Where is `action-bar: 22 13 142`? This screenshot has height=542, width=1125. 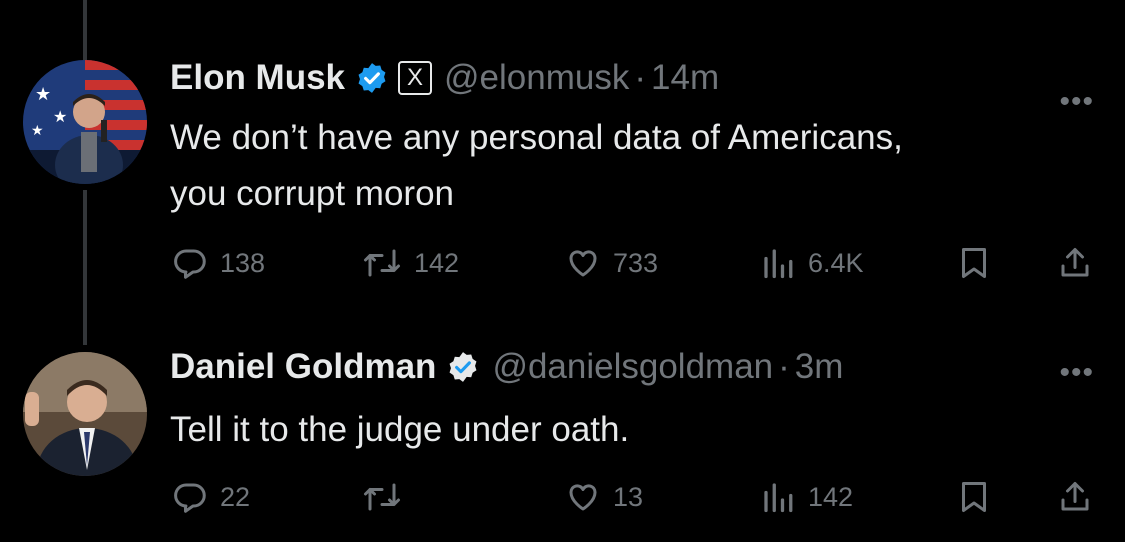 action-bar: 22 13 142 is located at coordinates (632, 497).